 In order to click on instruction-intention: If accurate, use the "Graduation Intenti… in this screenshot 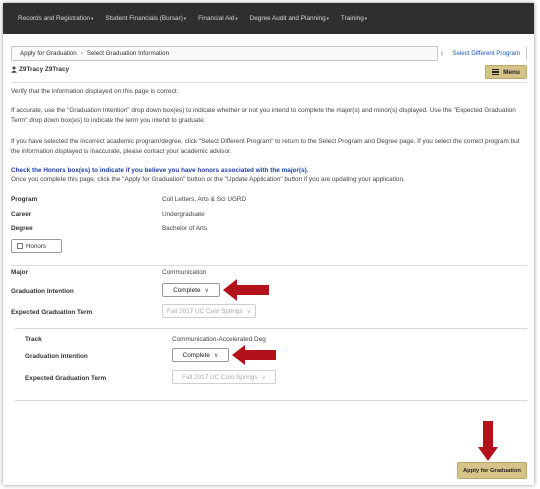, I will do `click(263, 115)`.